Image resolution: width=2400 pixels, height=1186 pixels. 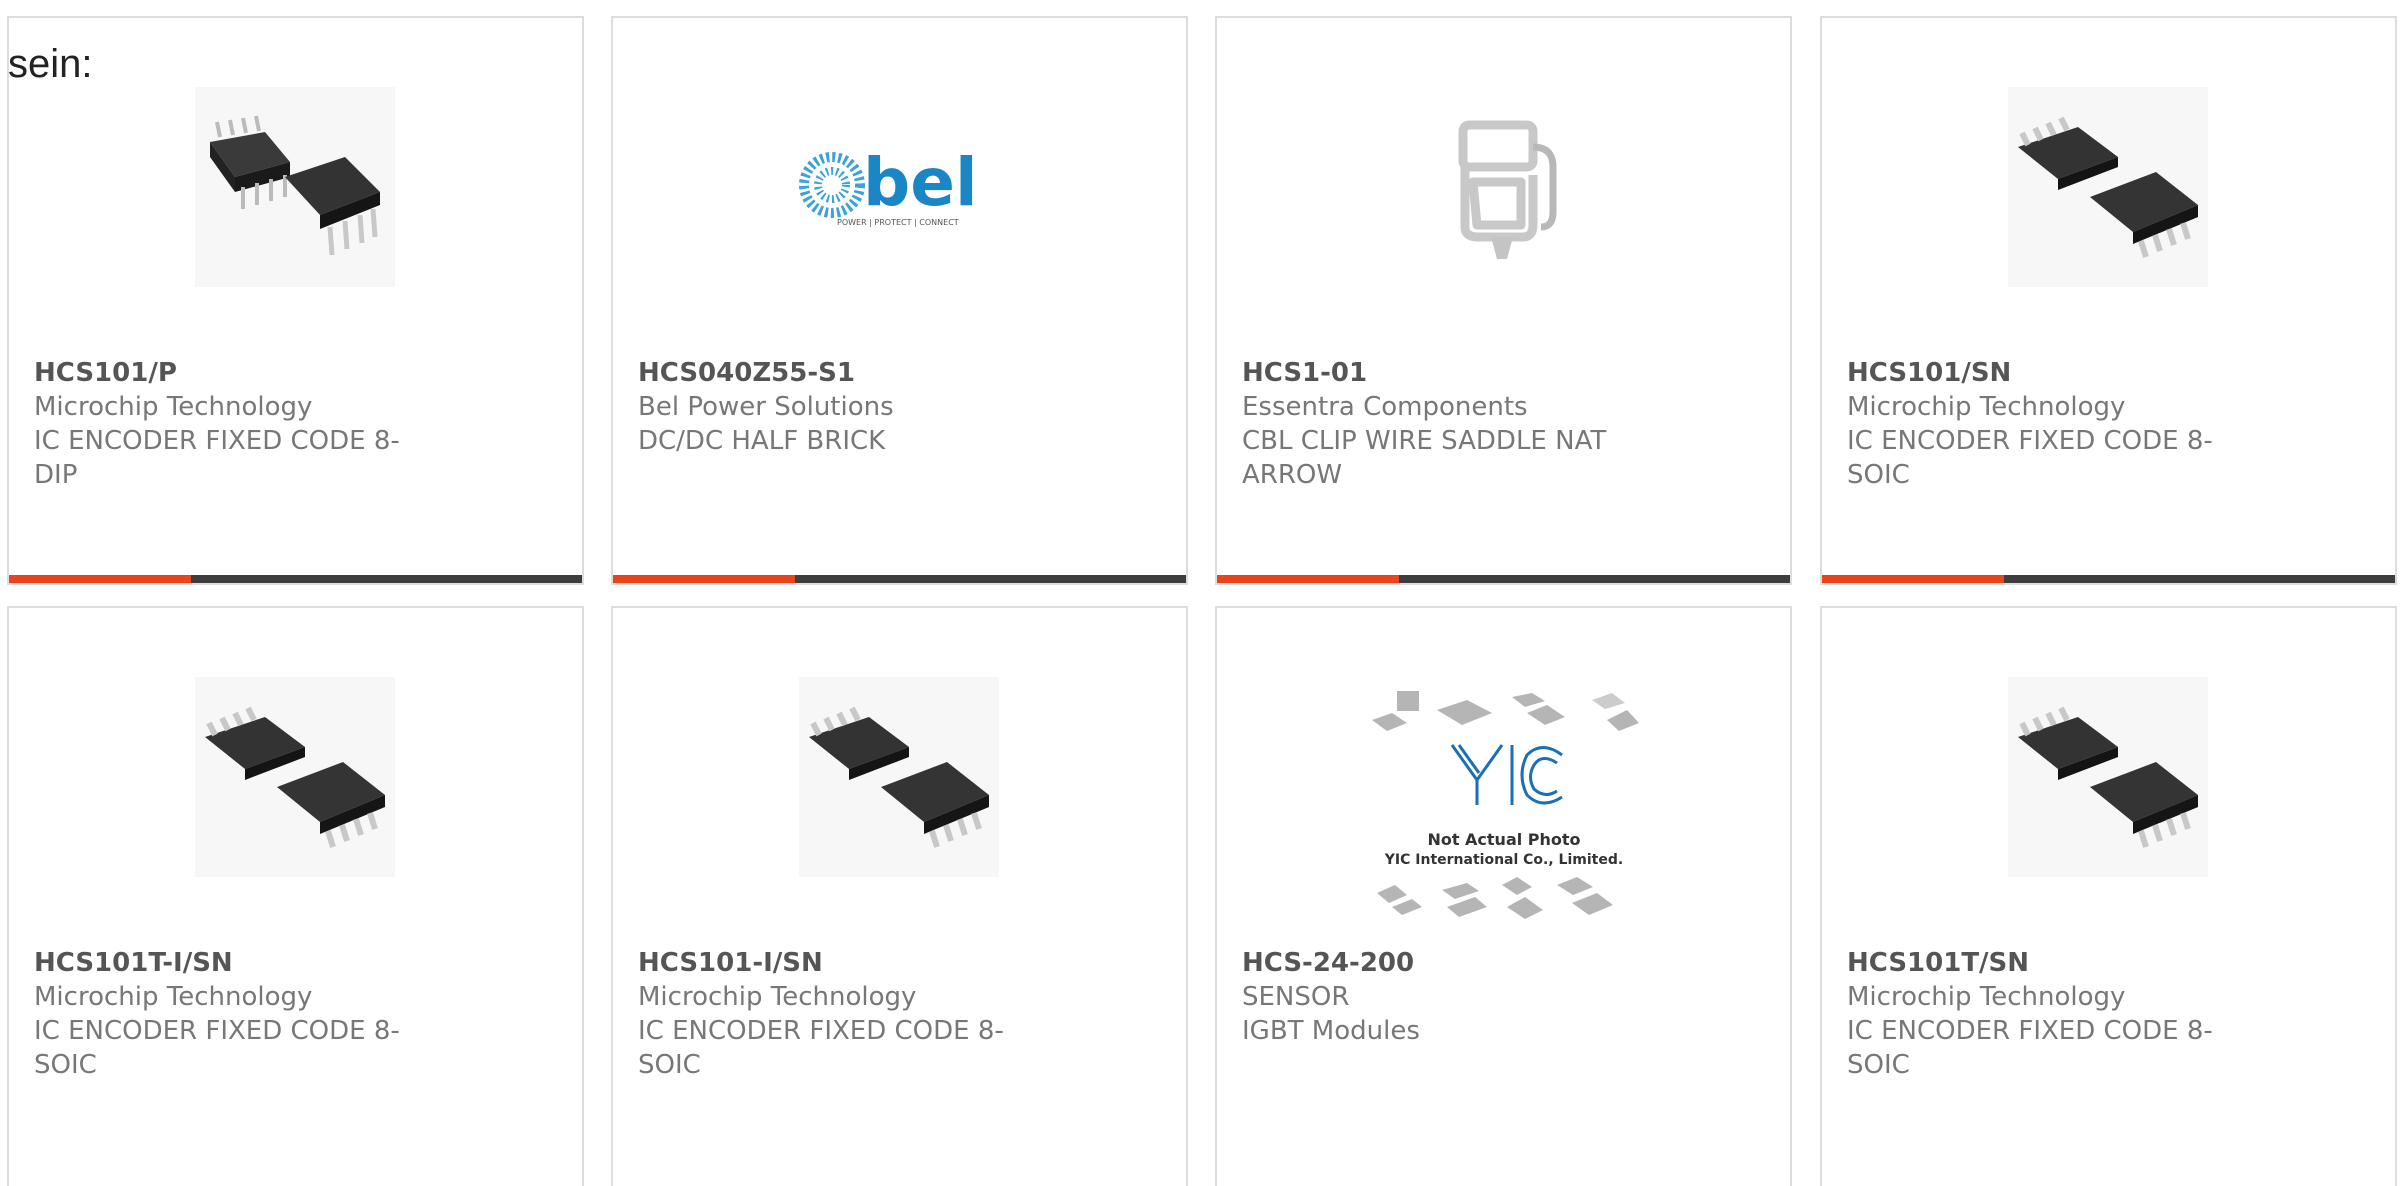 I want to click on part-number: HCS-24-200, so click(x=1503, y=963).